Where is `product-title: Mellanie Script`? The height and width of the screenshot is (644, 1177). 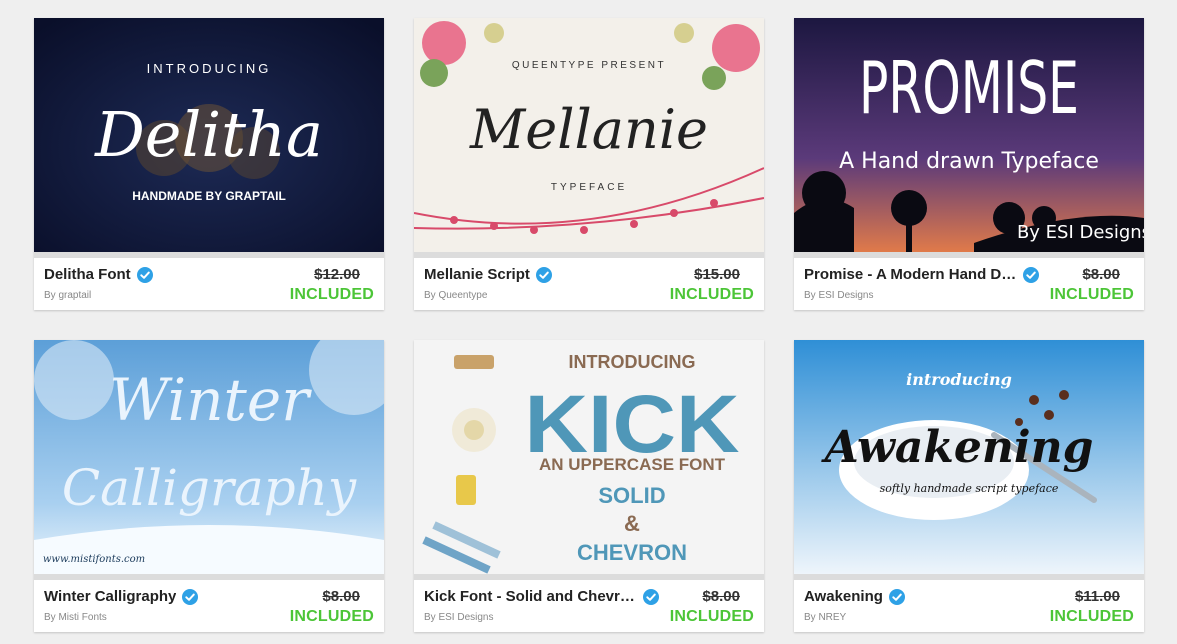
product-title: Mellanie Script is located at coordinates (477, 274).